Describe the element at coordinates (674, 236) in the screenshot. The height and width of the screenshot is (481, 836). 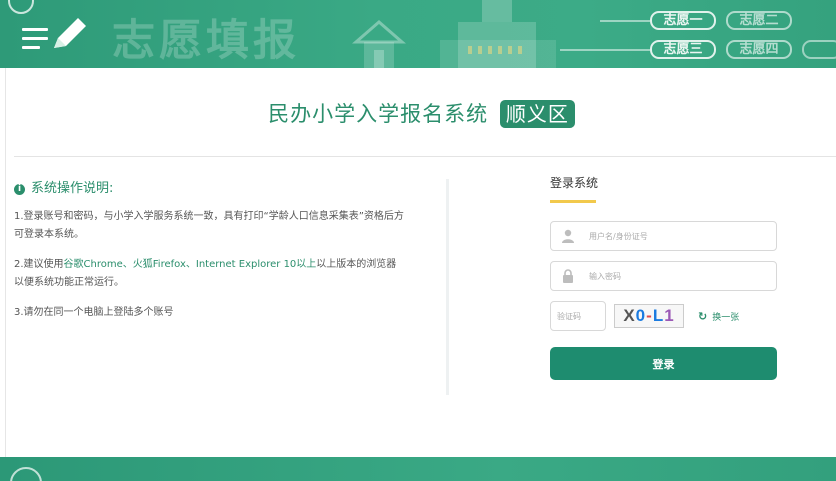
I see `username-input` at that location.